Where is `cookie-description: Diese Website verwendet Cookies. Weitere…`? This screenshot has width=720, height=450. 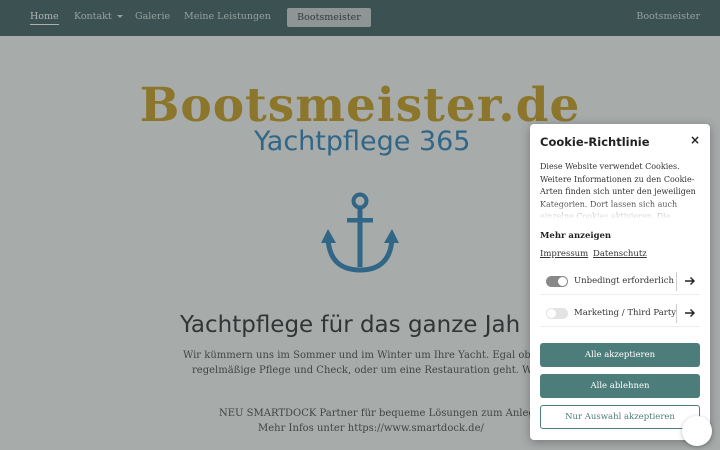
cookie-description: Diese Website verwendet Cookies. Weitere… is located at coordinates (622, 190).